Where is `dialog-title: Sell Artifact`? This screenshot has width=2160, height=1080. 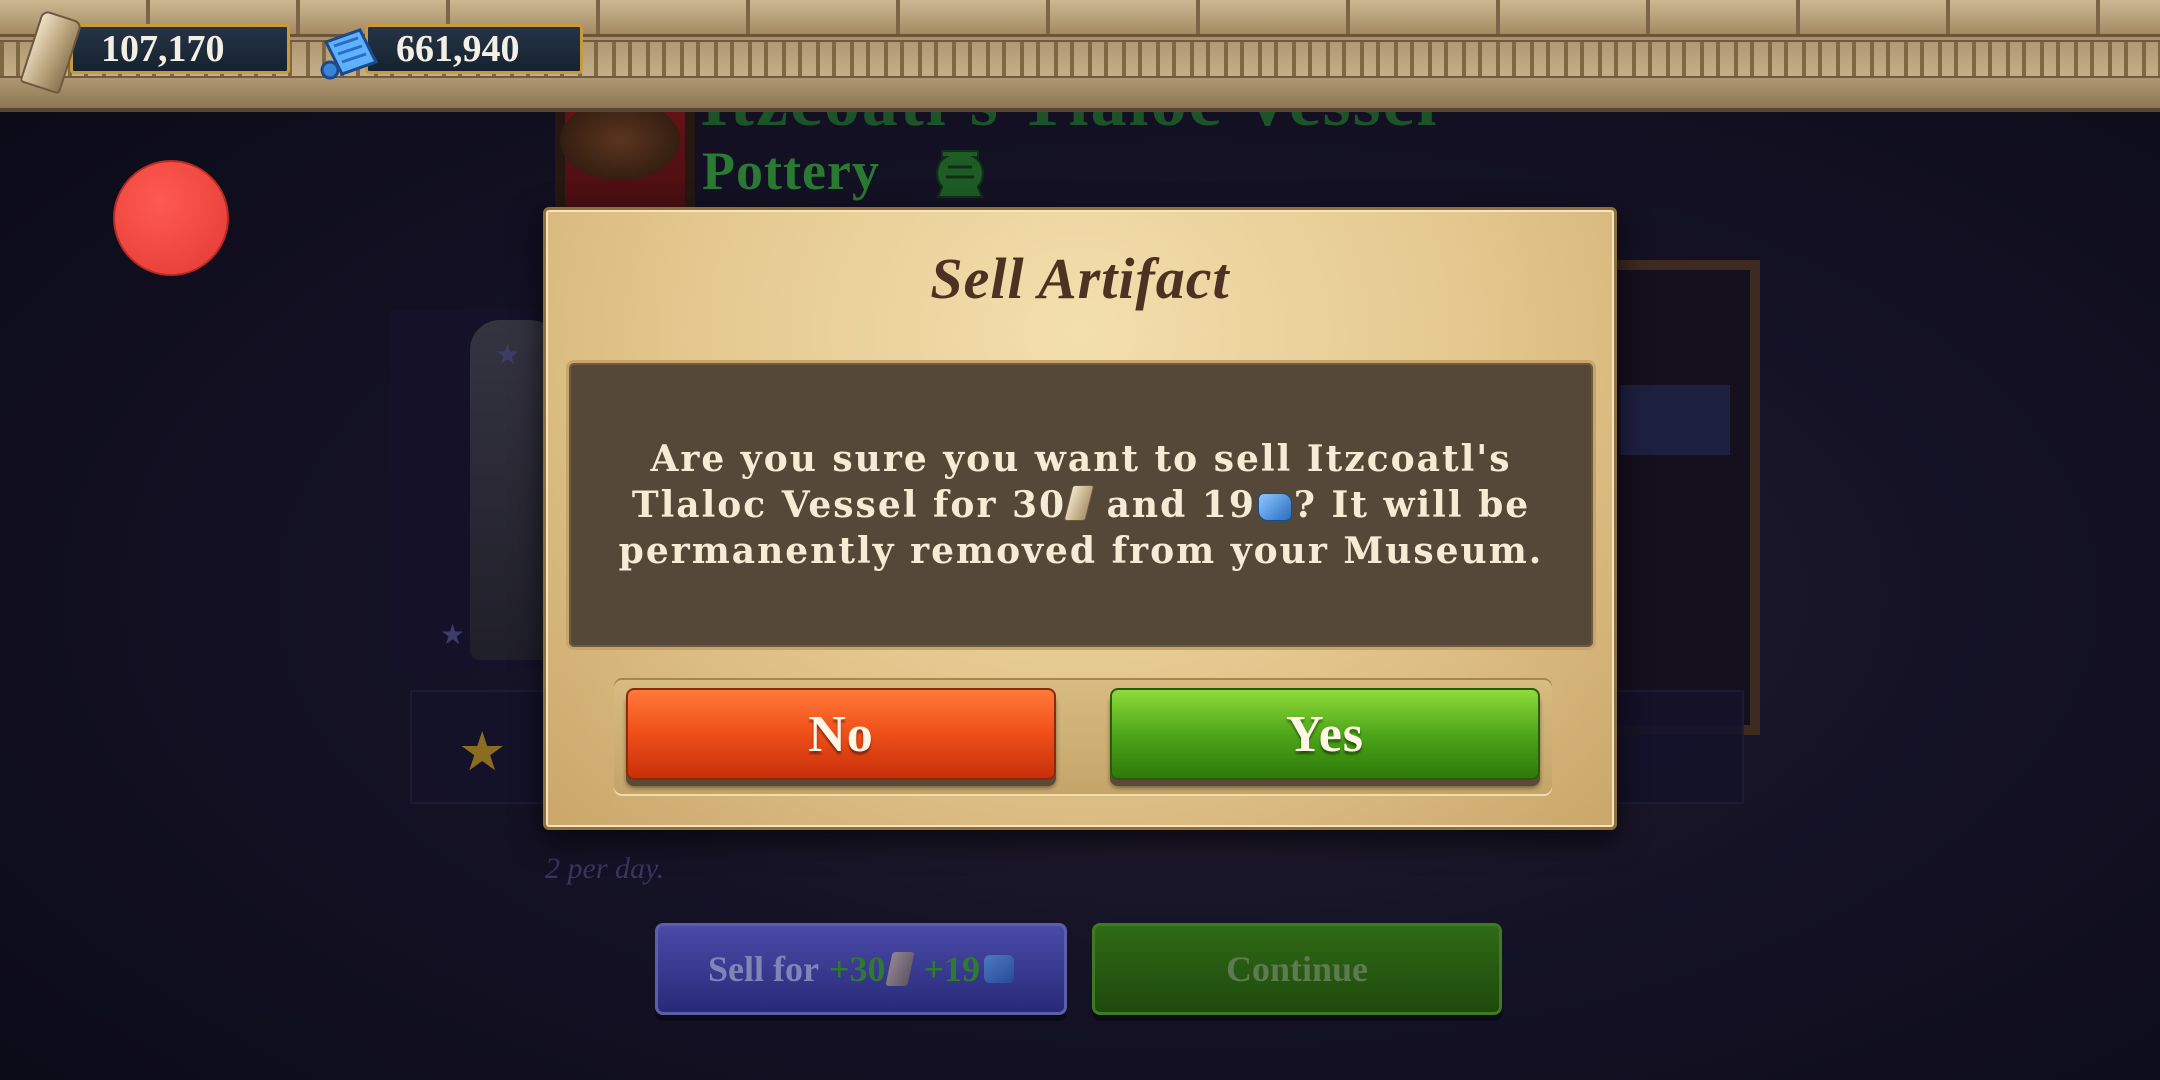
dialog-title: Sell Artifact is located at coordinates (1080, 278).